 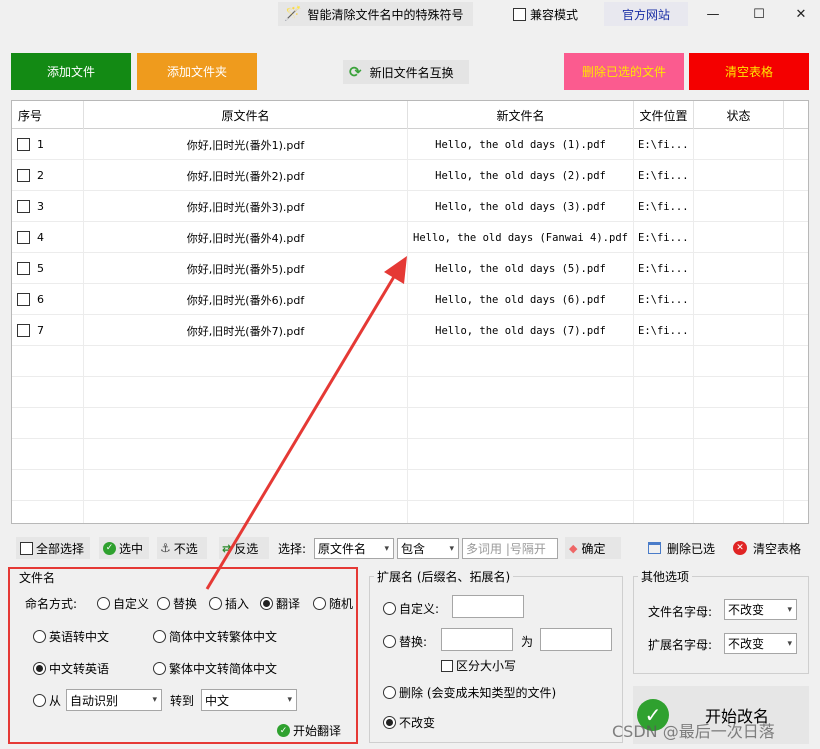 What do you see at coordinates (799, 14) in the screenshot?
I see `close-button: ✕` at bounding box center [799, 14].